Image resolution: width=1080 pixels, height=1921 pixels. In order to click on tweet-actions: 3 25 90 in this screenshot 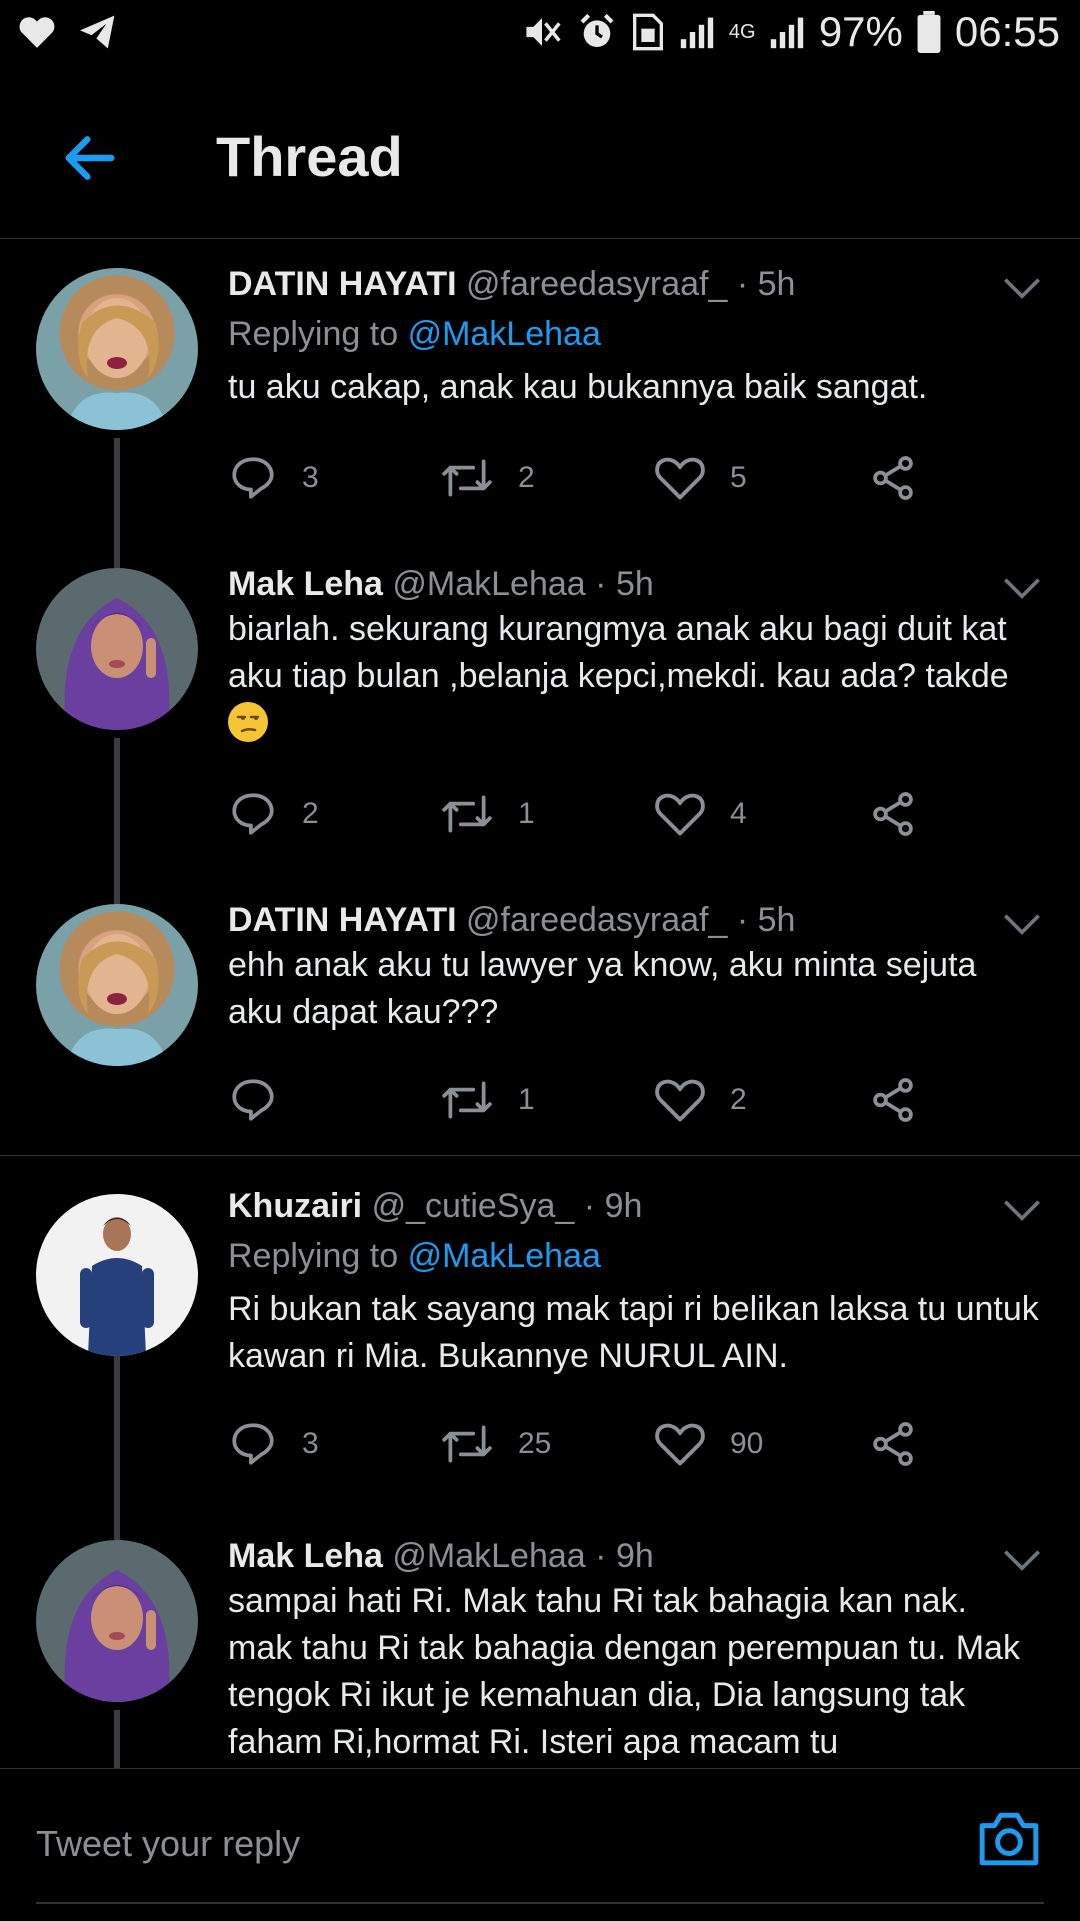, I will do `click(588, 1444)`.